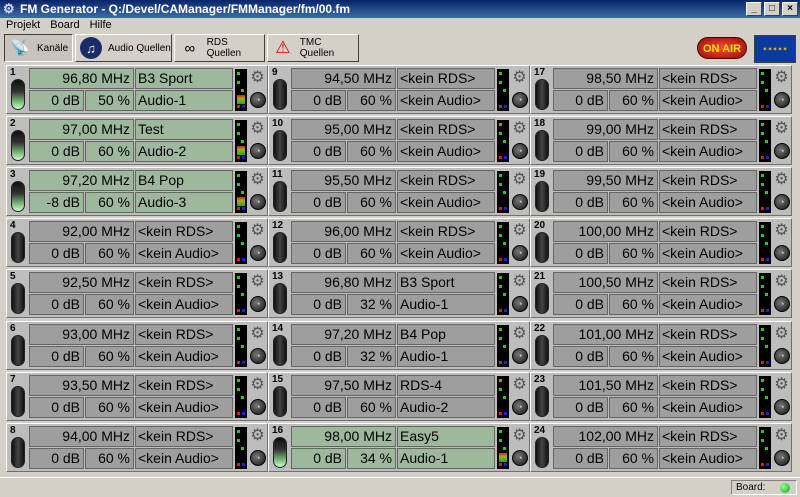 Image resolution: width=800 pixels, height=497 pixels. Describe the element at coordinates (343, 78) in the screenshot. I see `frequency-field: 94,50 MHz` at that location.